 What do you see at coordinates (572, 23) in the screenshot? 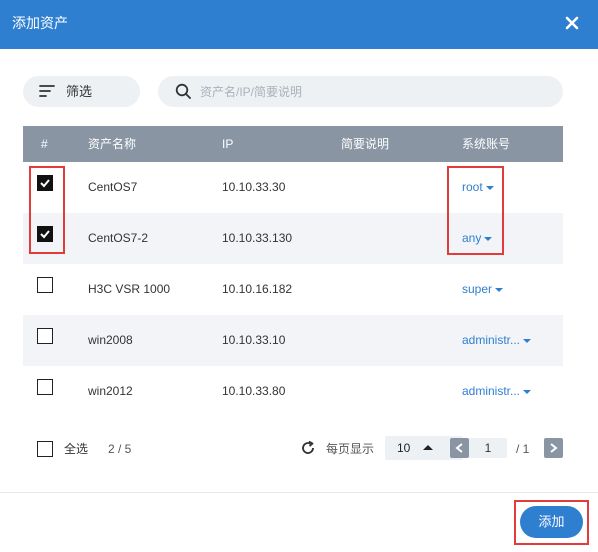
I see `close-icon` at bounding box center [572, 23].